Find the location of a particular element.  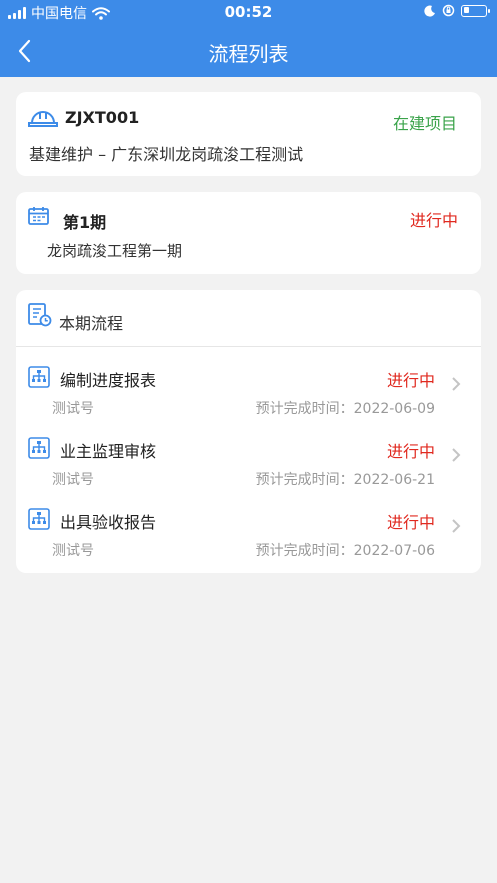

phase-description: 龙岗疏浚工程第一期 is located at coordinates (115, 251).